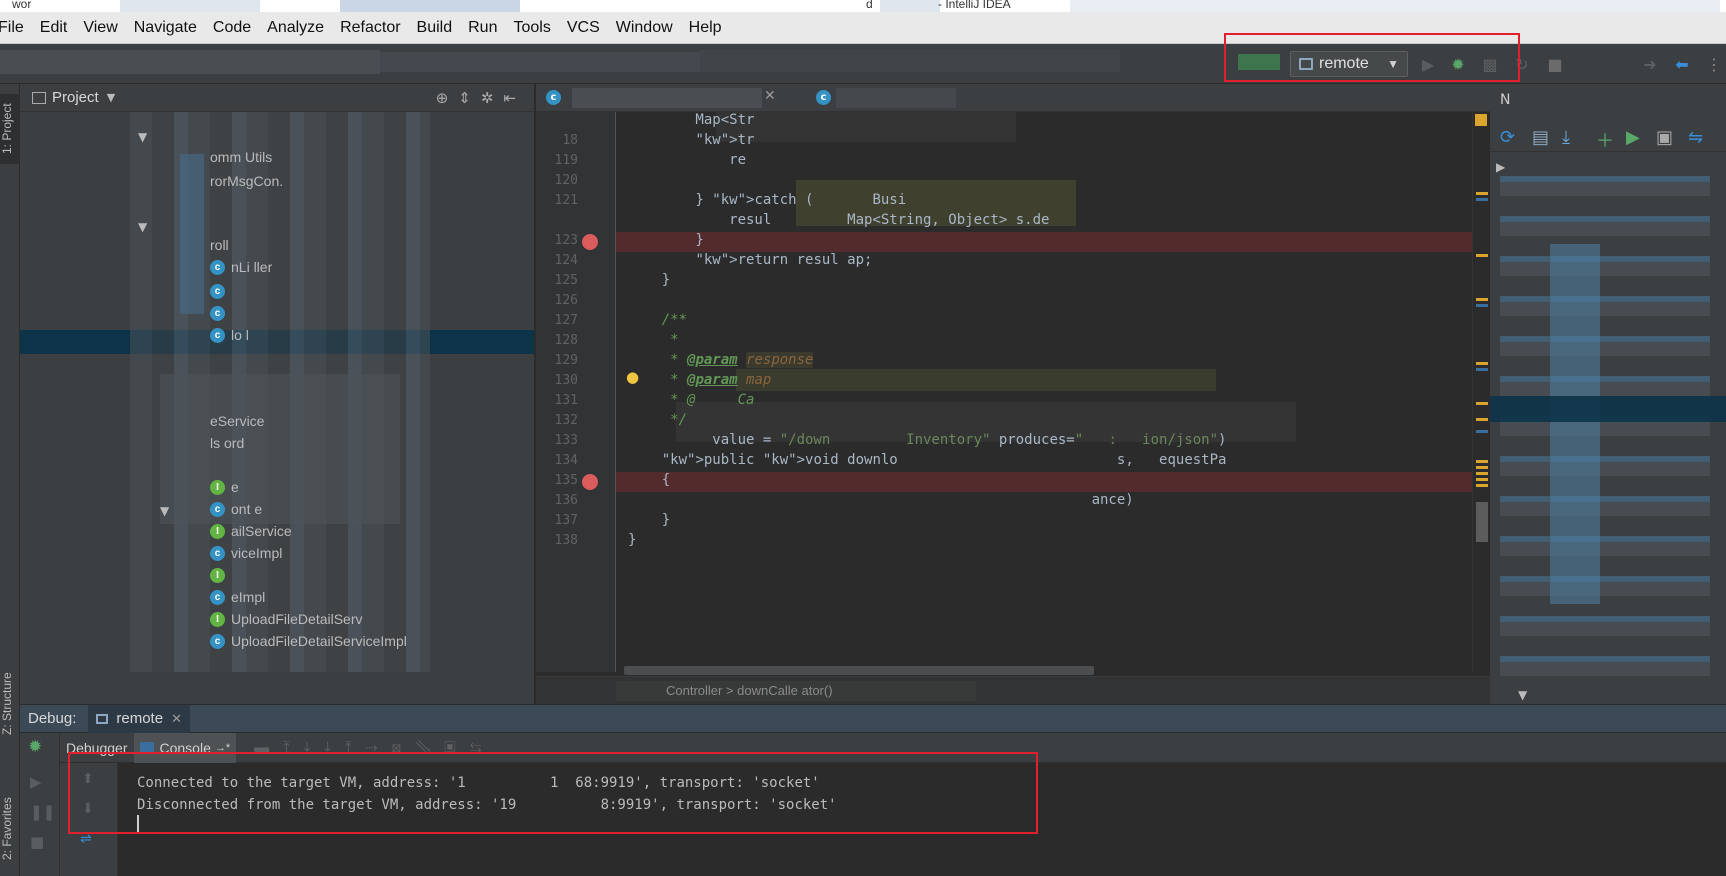 This screenshot has height=876, width=1726. I want to click on project-title: Project, so click(75, 97).